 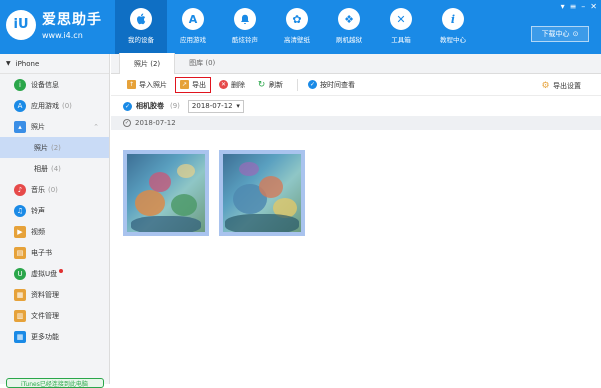 I want to click on import-photos-button: ↑ 导入照片, so click(x=147, y=85).